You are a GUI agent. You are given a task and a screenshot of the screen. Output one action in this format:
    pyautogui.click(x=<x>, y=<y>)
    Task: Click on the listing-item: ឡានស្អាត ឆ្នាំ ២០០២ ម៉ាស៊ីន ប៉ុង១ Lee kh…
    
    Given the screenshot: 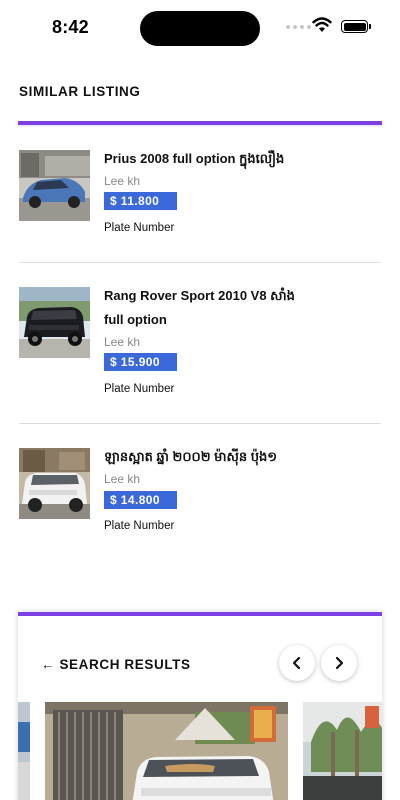 What is the action you would take?
    pyautogui.click(x=200, y=493)
    